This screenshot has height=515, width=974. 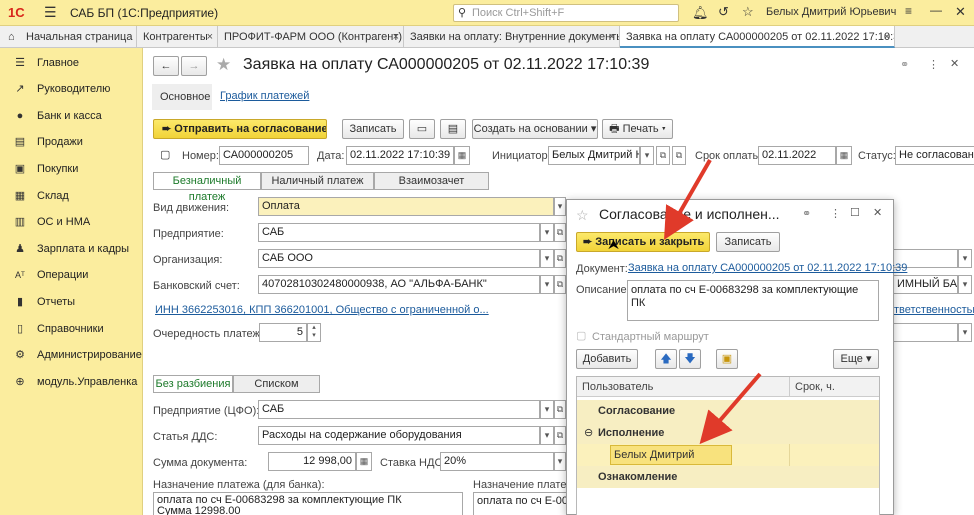 I want to click on arrow-to-user-row, so click(x=730, y=408).